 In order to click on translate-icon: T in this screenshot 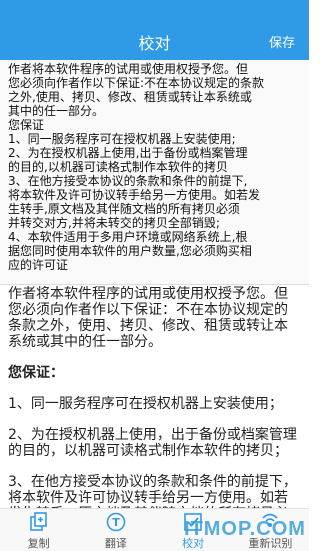, I will do `click(116, 522)`.